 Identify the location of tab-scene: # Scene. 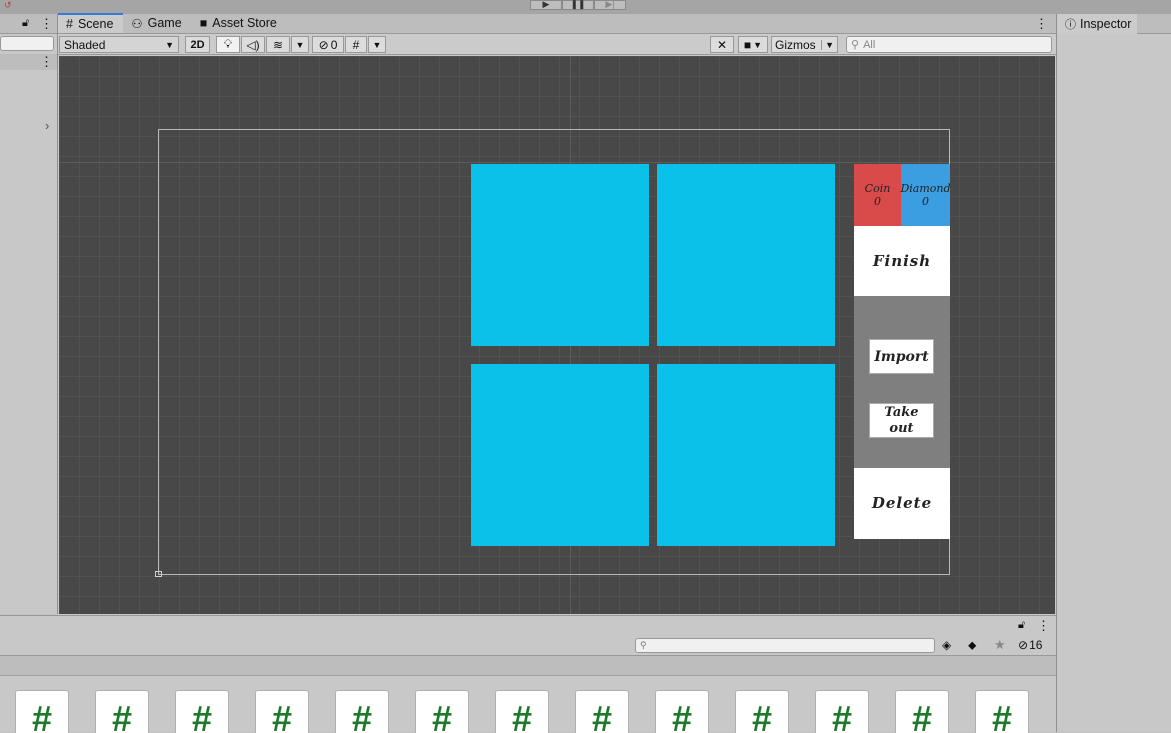
(91, 23).